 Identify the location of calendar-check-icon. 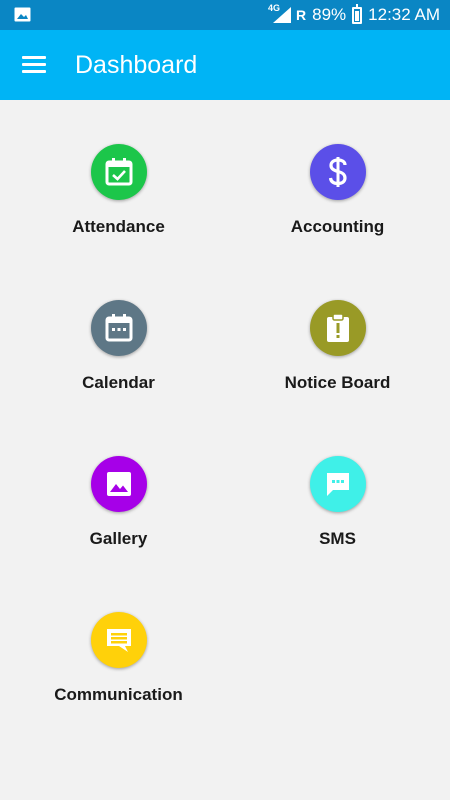
(119, 172).